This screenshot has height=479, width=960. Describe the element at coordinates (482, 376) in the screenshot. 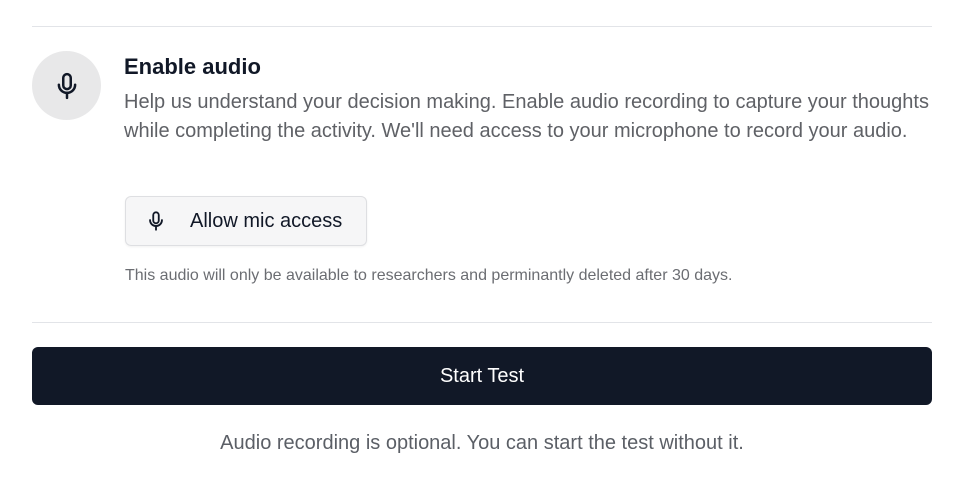

I see `start-test-button: Start Test` at that location.